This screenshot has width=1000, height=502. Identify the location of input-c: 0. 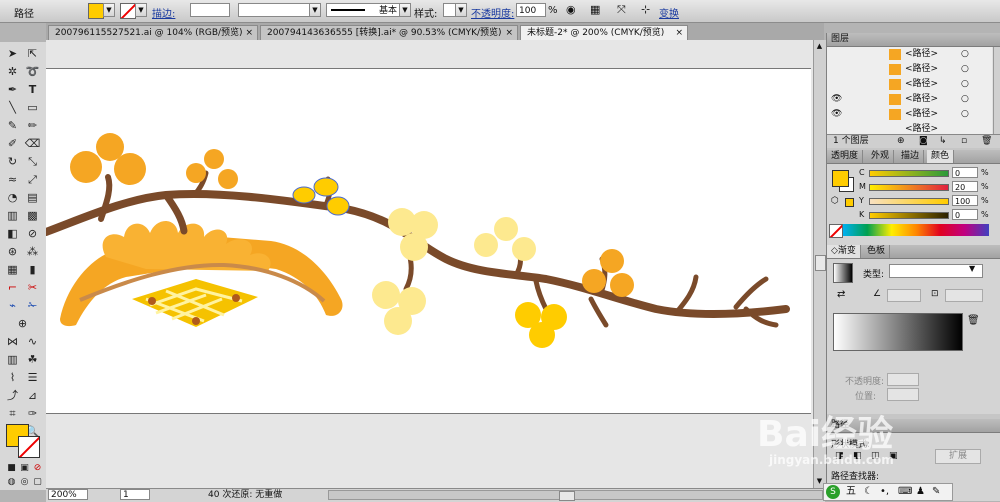
(965, 172).